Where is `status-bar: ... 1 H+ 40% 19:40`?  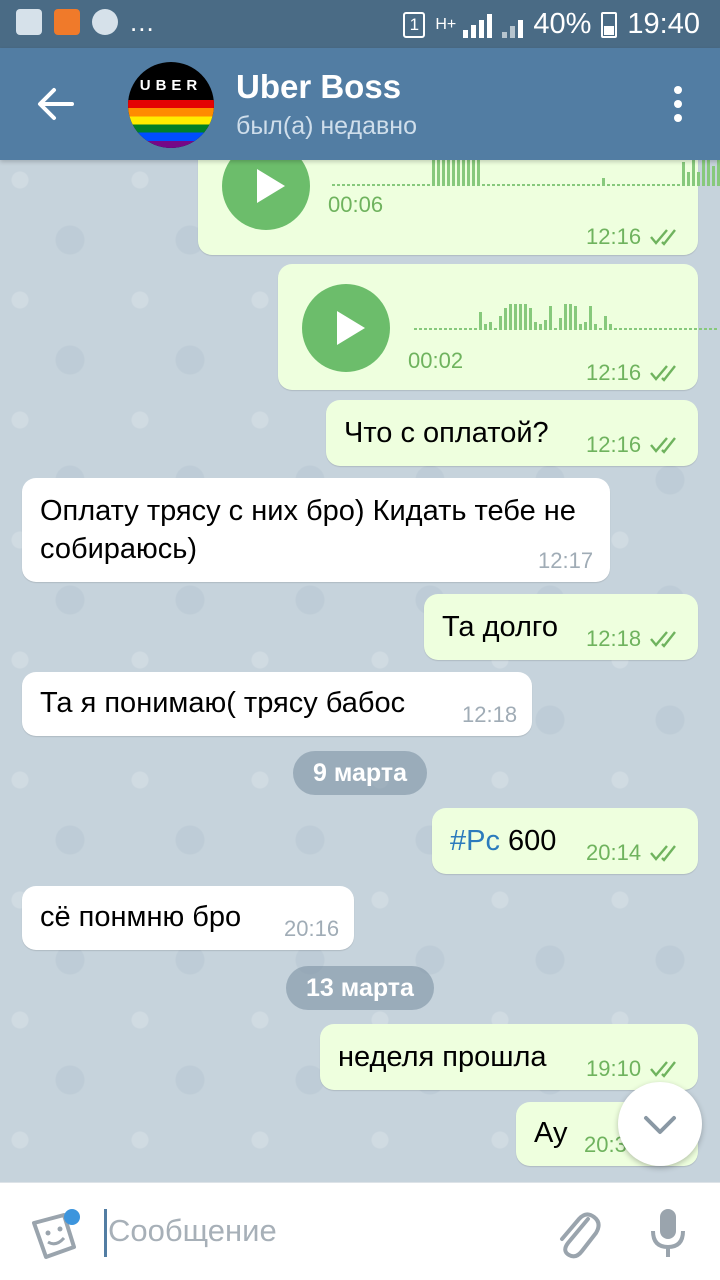
status-bar: ... 1 H+ 40% 19:40 is located at coordinates (360, 24).